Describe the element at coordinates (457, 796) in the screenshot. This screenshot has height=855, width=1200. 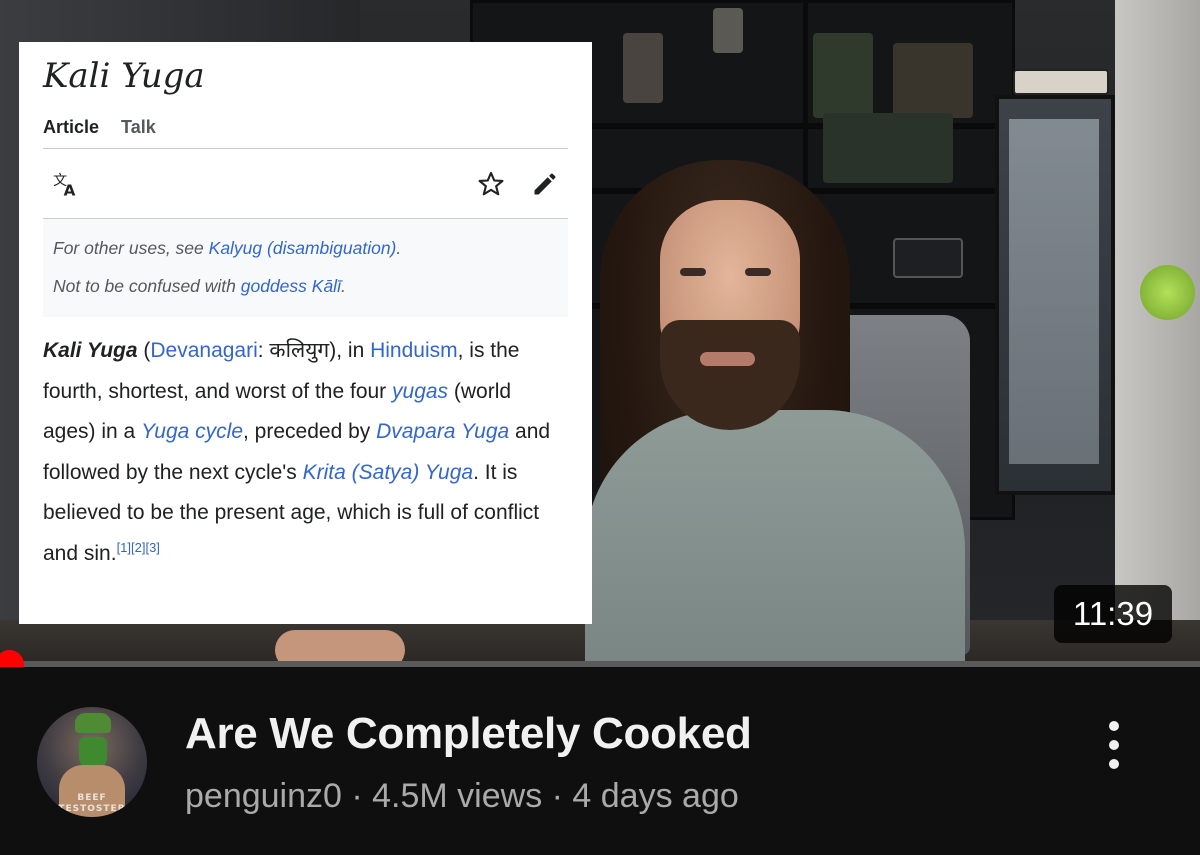
I see `view-count: 4.5M views` at that location.